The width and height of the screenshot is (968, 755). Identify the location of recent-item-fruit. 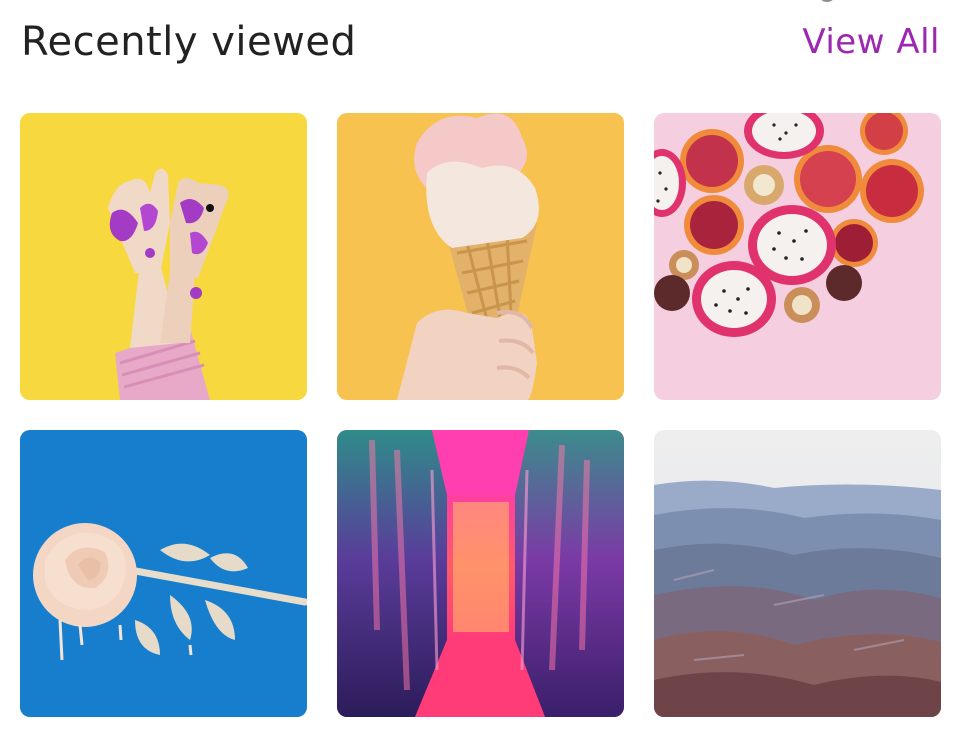
(797, 256).